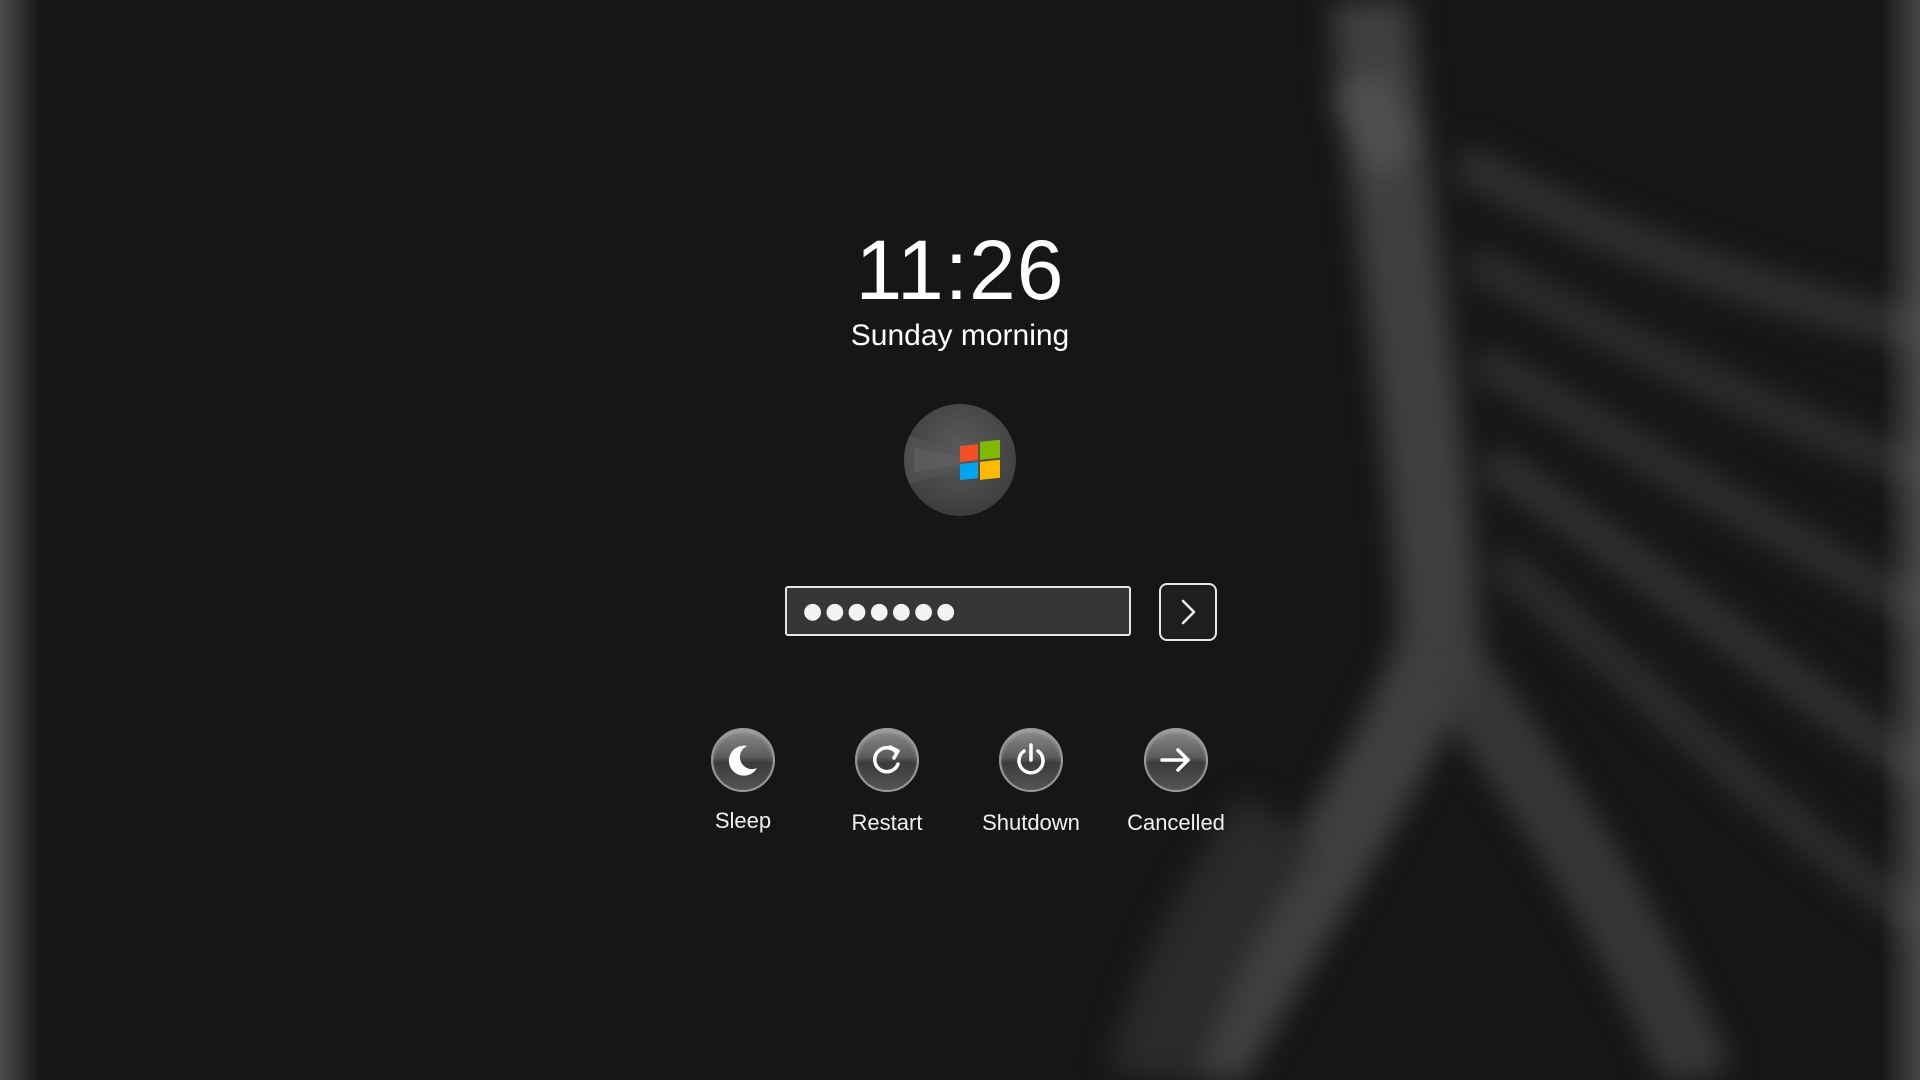  I want to click on cancel-circle, so click(1176, 760).